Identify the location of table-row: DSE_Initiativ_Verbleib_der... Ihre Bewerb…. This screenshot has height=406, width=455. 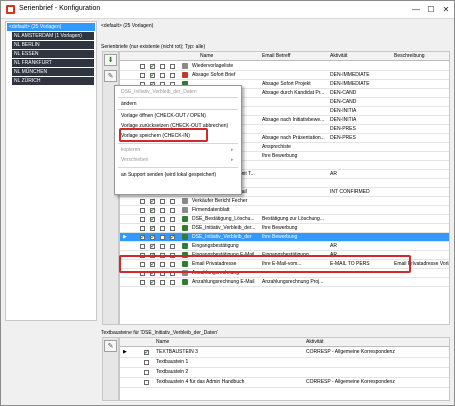
(284, 228).